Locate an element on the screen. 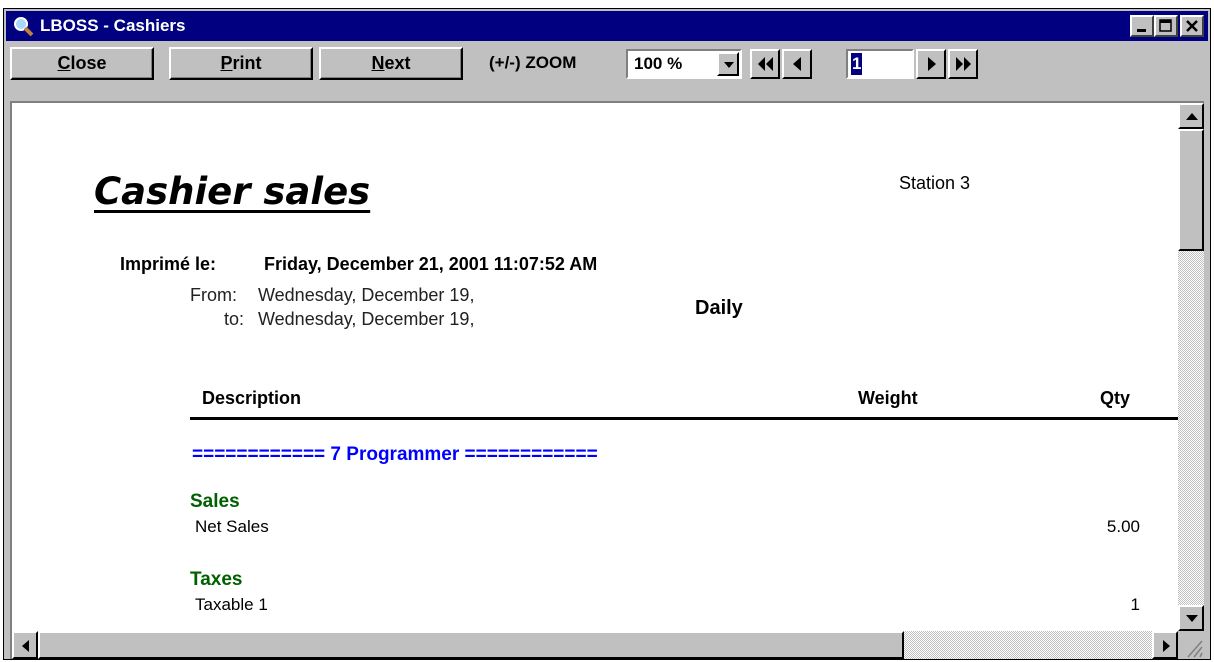  minimize-icon is located at coordinates (1141, 30).